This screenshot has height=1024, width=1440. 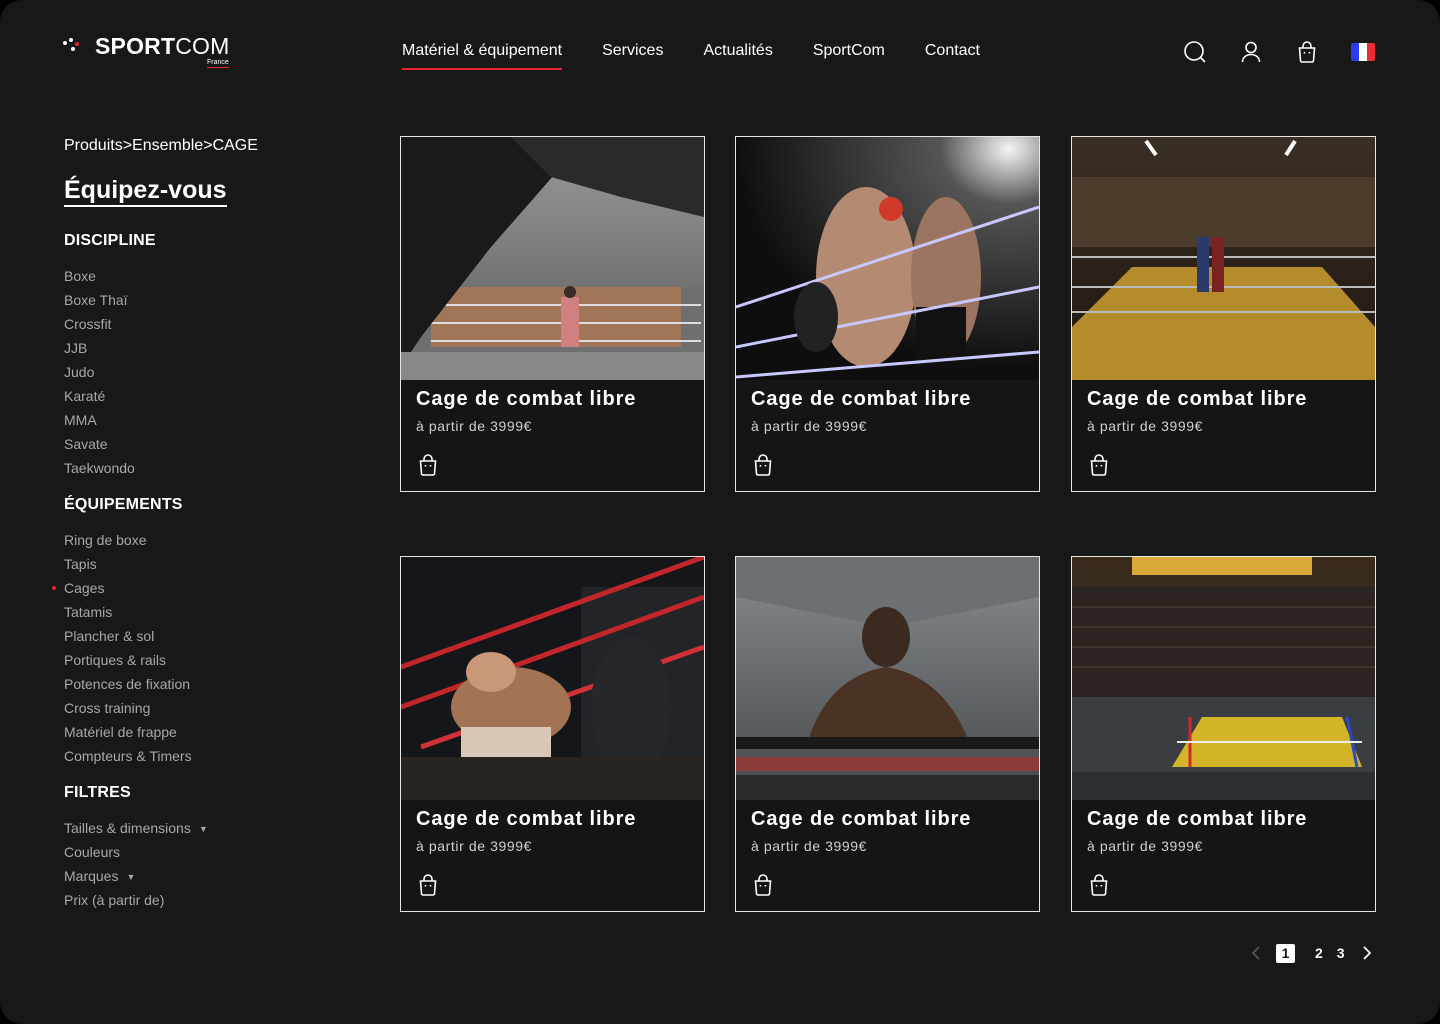 What do you see at coordinates (1251, 52) in the screenshot?
I see `user-icon` at bounding box center [1251, 52].